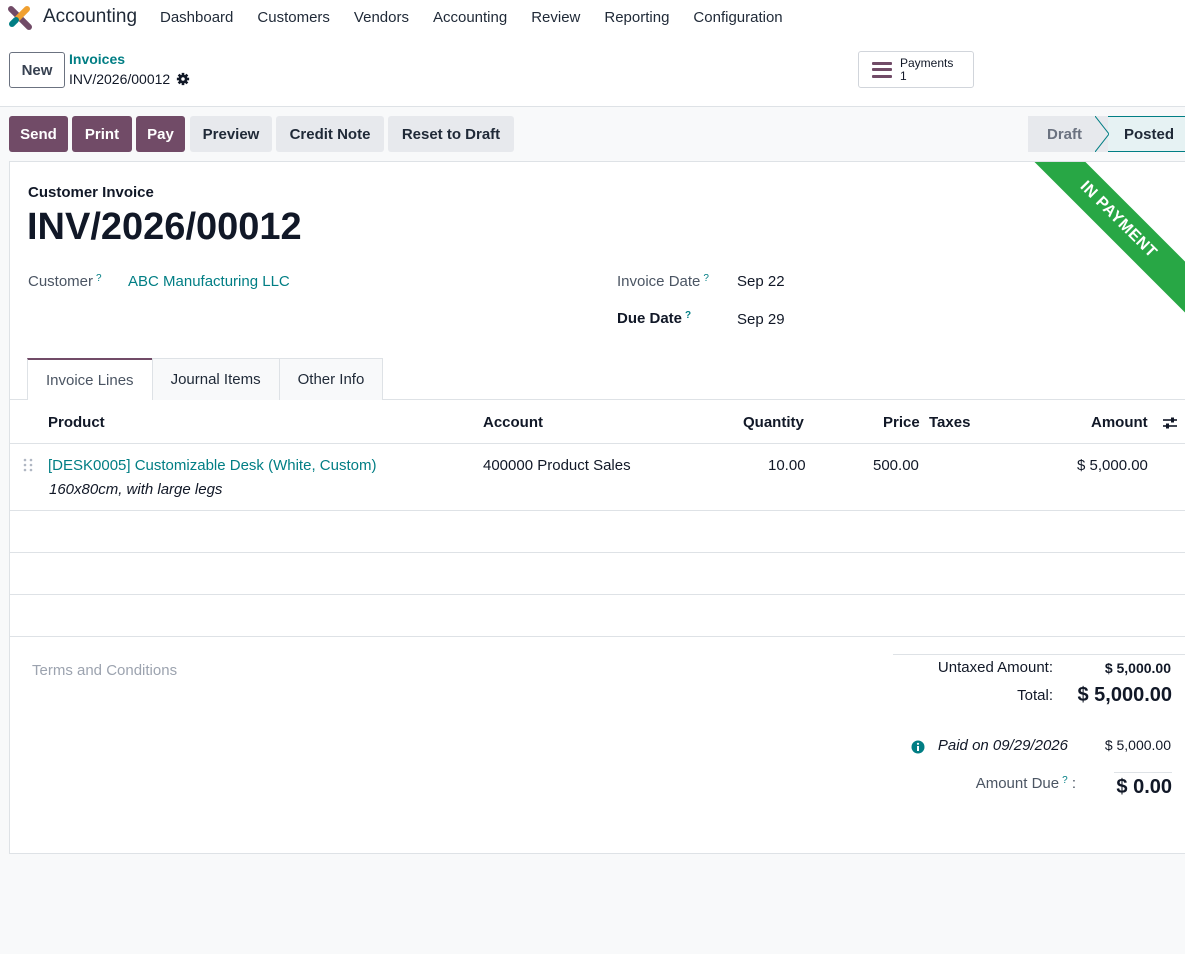 The image size is (1185, 954). What do you see at coordinates (995, 667) in the screenshot?
I see `untaxed-amount-label: Untaxed Amount:` at bounding box center [995, 667].